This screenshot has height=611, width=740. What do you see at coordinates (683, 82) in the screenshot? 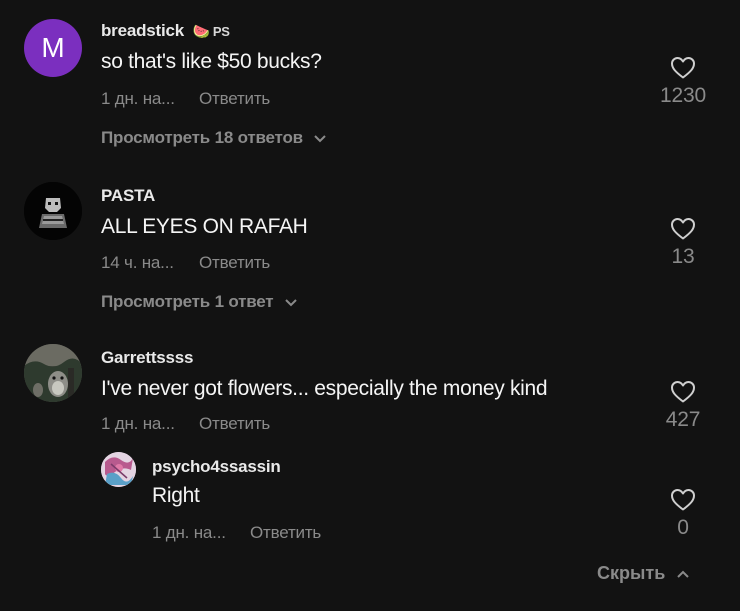
I see `like-control: 1230` at bounding box center [683, 82].